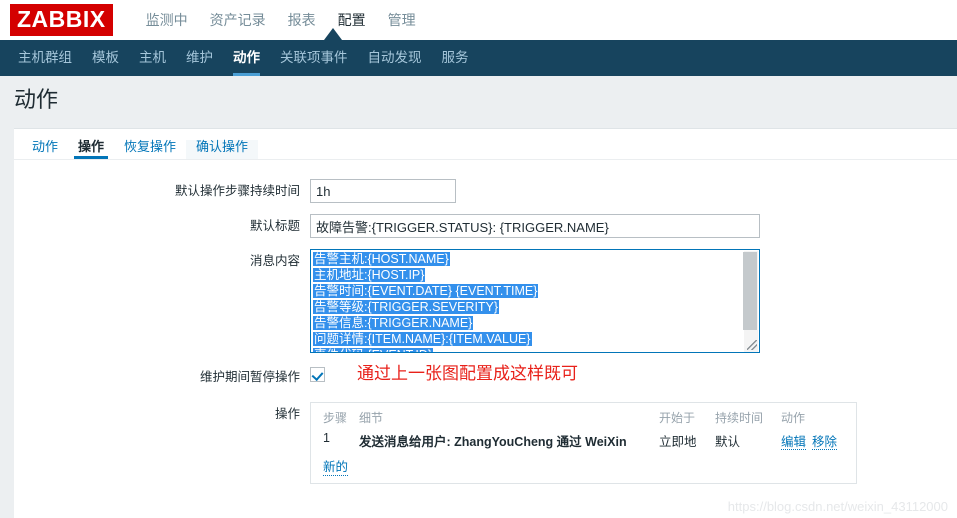  What do you see at coordinates (287, 414) in the screenshot?
I see `label-operations: 操作` at bounding box center [287, 414].